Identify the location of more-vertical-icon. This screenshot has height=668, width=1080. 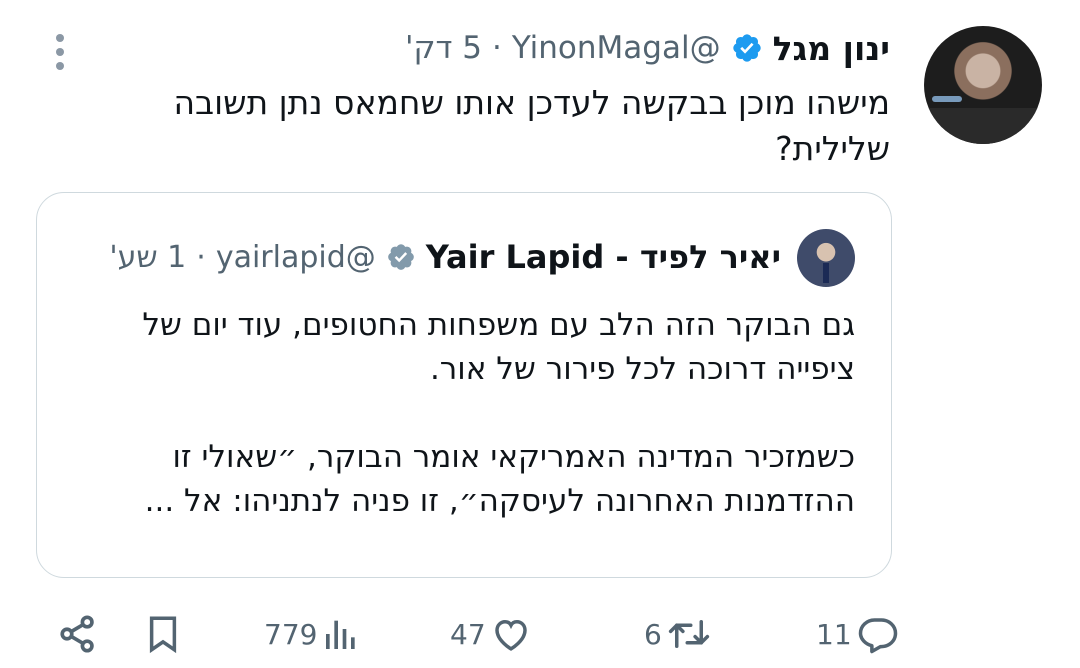
(60, 50).